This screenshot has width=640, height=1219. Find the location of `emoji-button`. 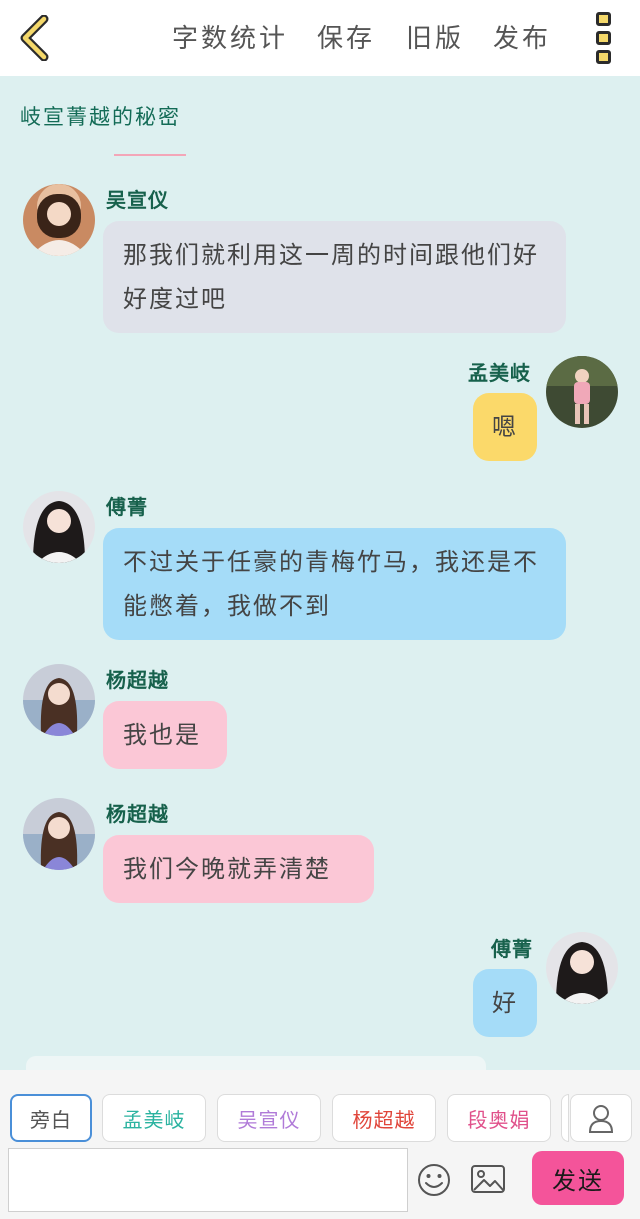

emoji-button is located at coordinates (434, 1180).